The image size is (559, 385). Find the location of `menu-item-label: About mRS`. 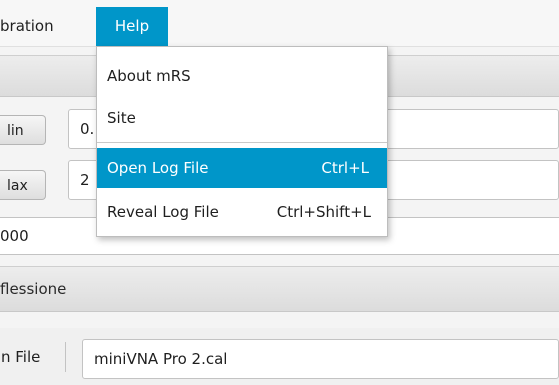

menu-item-label: About mRS is located at coordinates (149, 76).